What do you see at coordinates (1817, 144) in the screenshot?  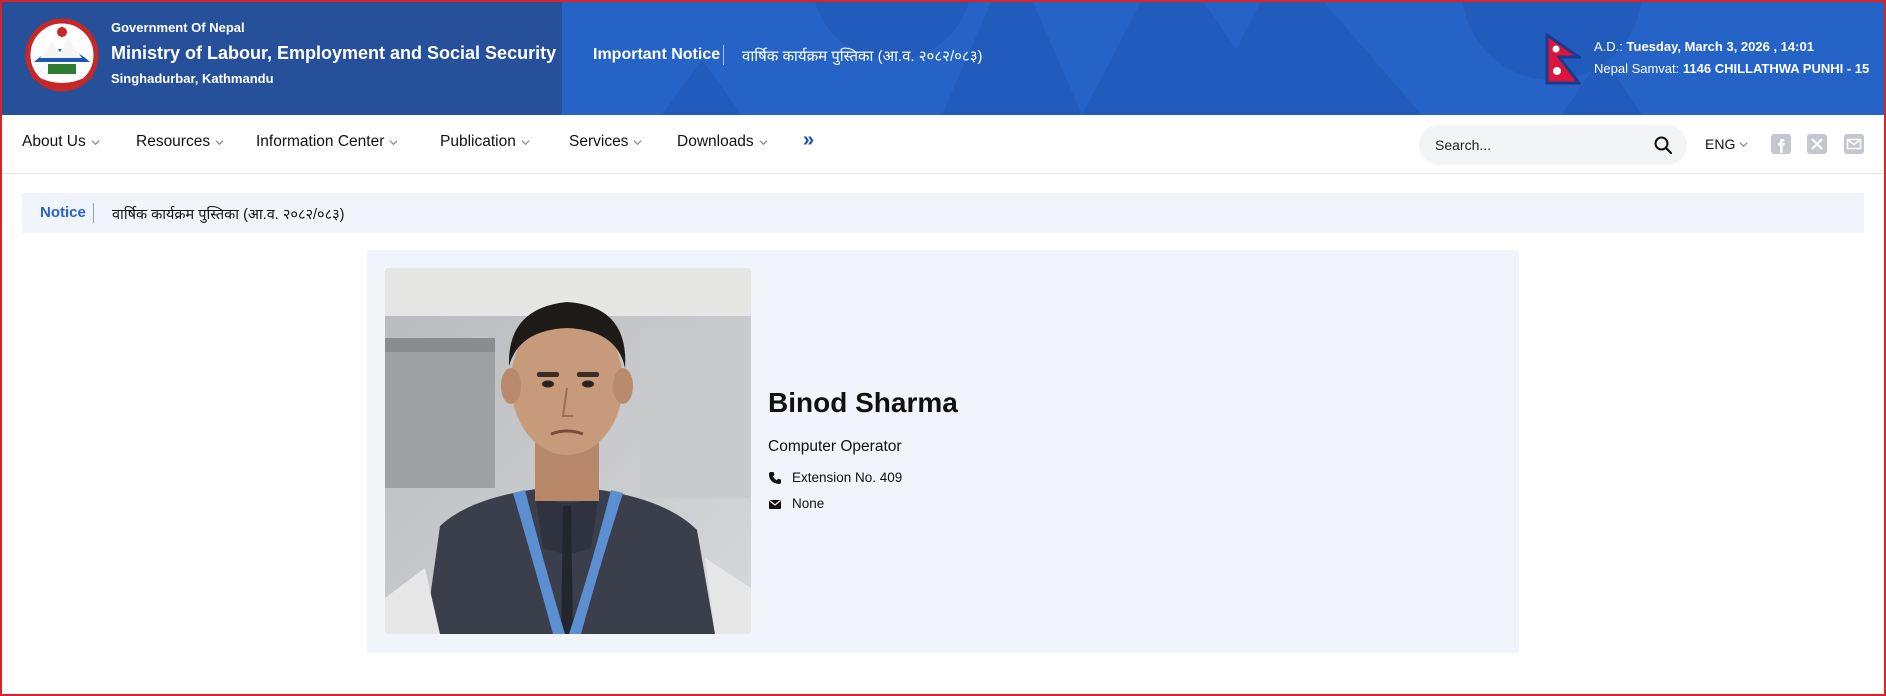 I see `x-twitter-icon` at bounding box center [1817, 144].